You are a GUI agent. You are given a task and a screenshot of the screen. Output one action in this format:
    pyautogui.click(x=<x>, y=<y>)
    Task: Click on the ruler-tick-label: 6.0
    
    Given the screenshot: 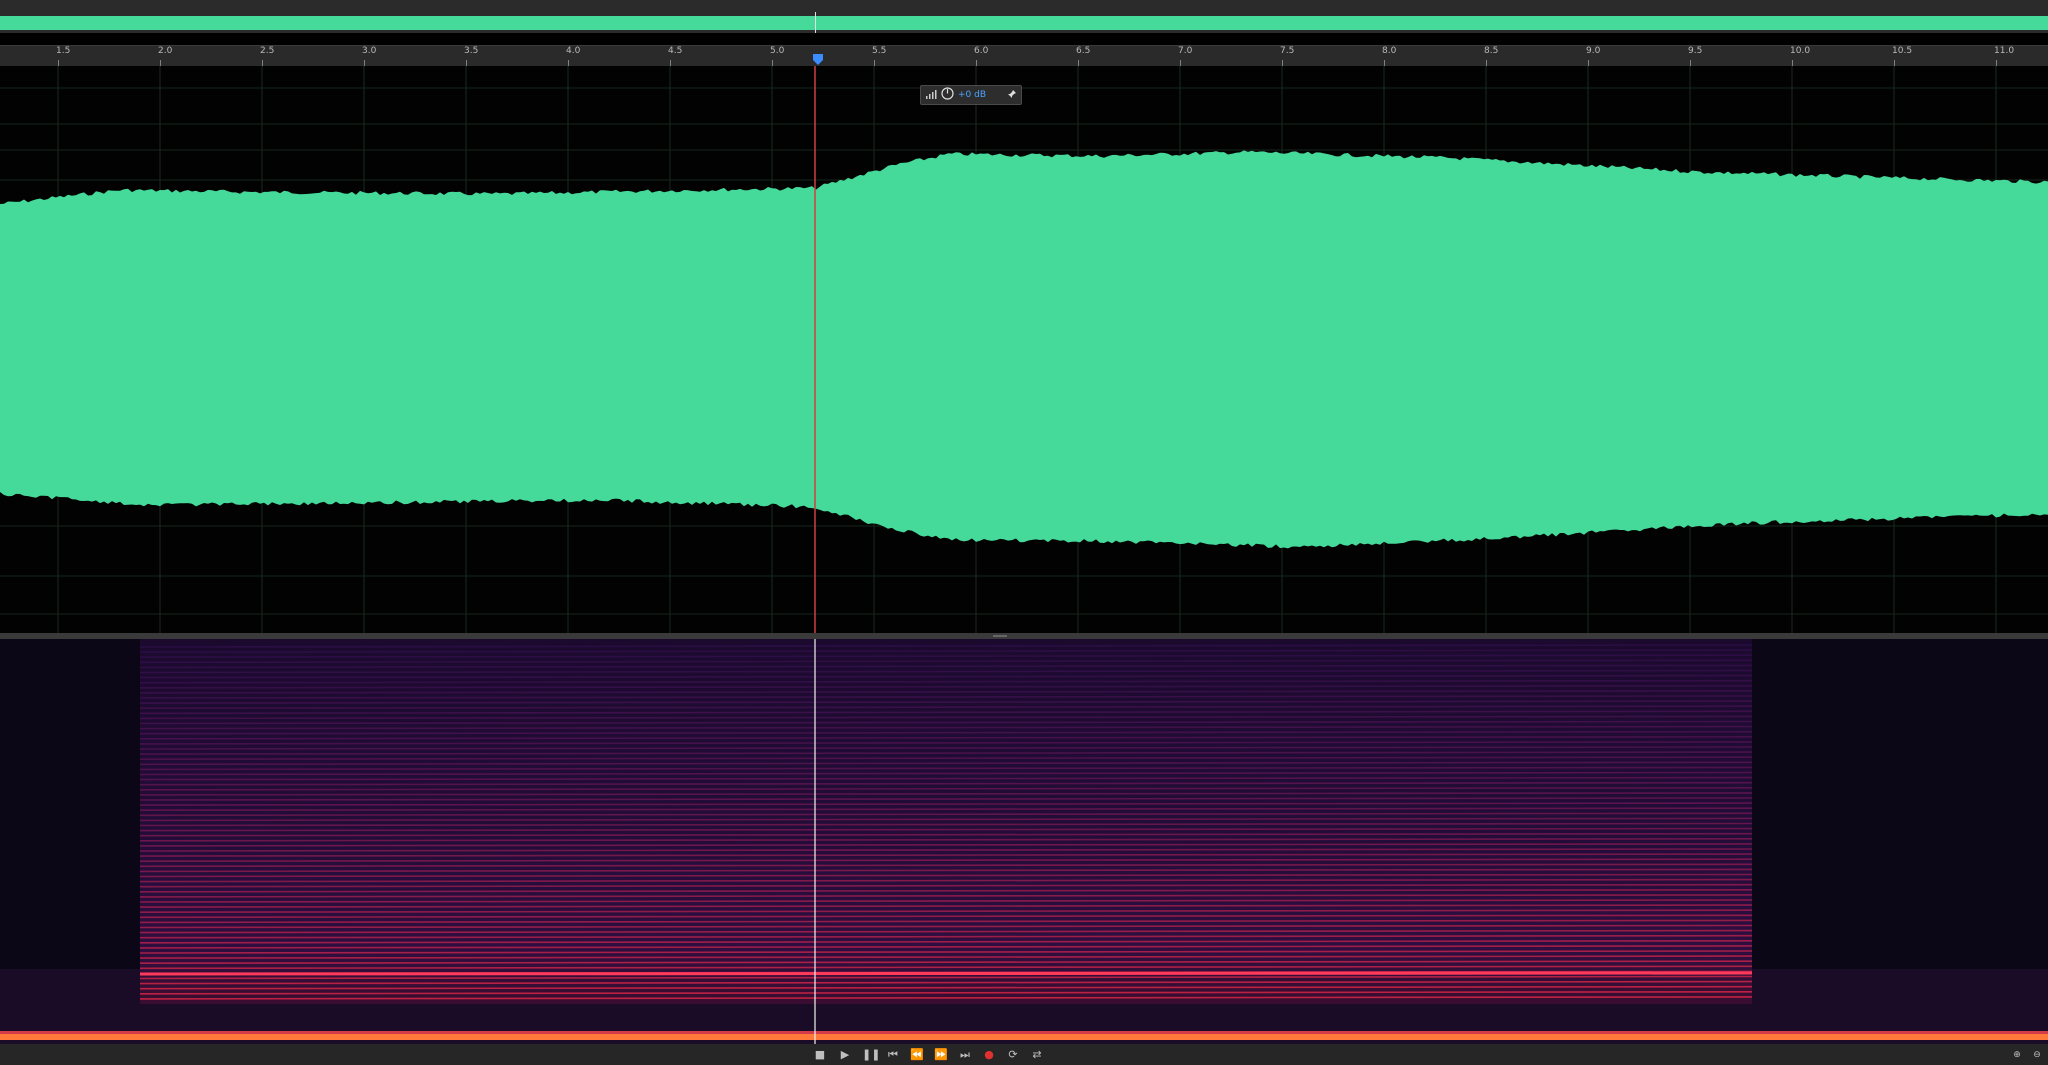 What is the action you would take?
    pyautogui.click(x=981, y=51)
    